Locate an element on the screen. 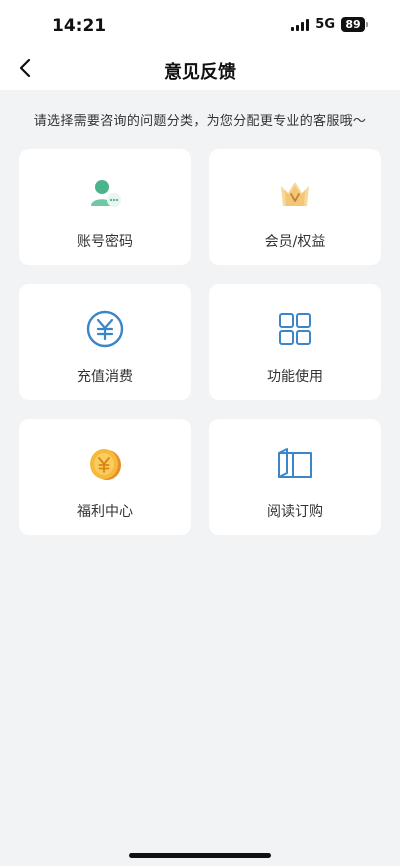 This screenshot has height=866, width=400. battery-level: 89 is located at coordinates (353, 24).